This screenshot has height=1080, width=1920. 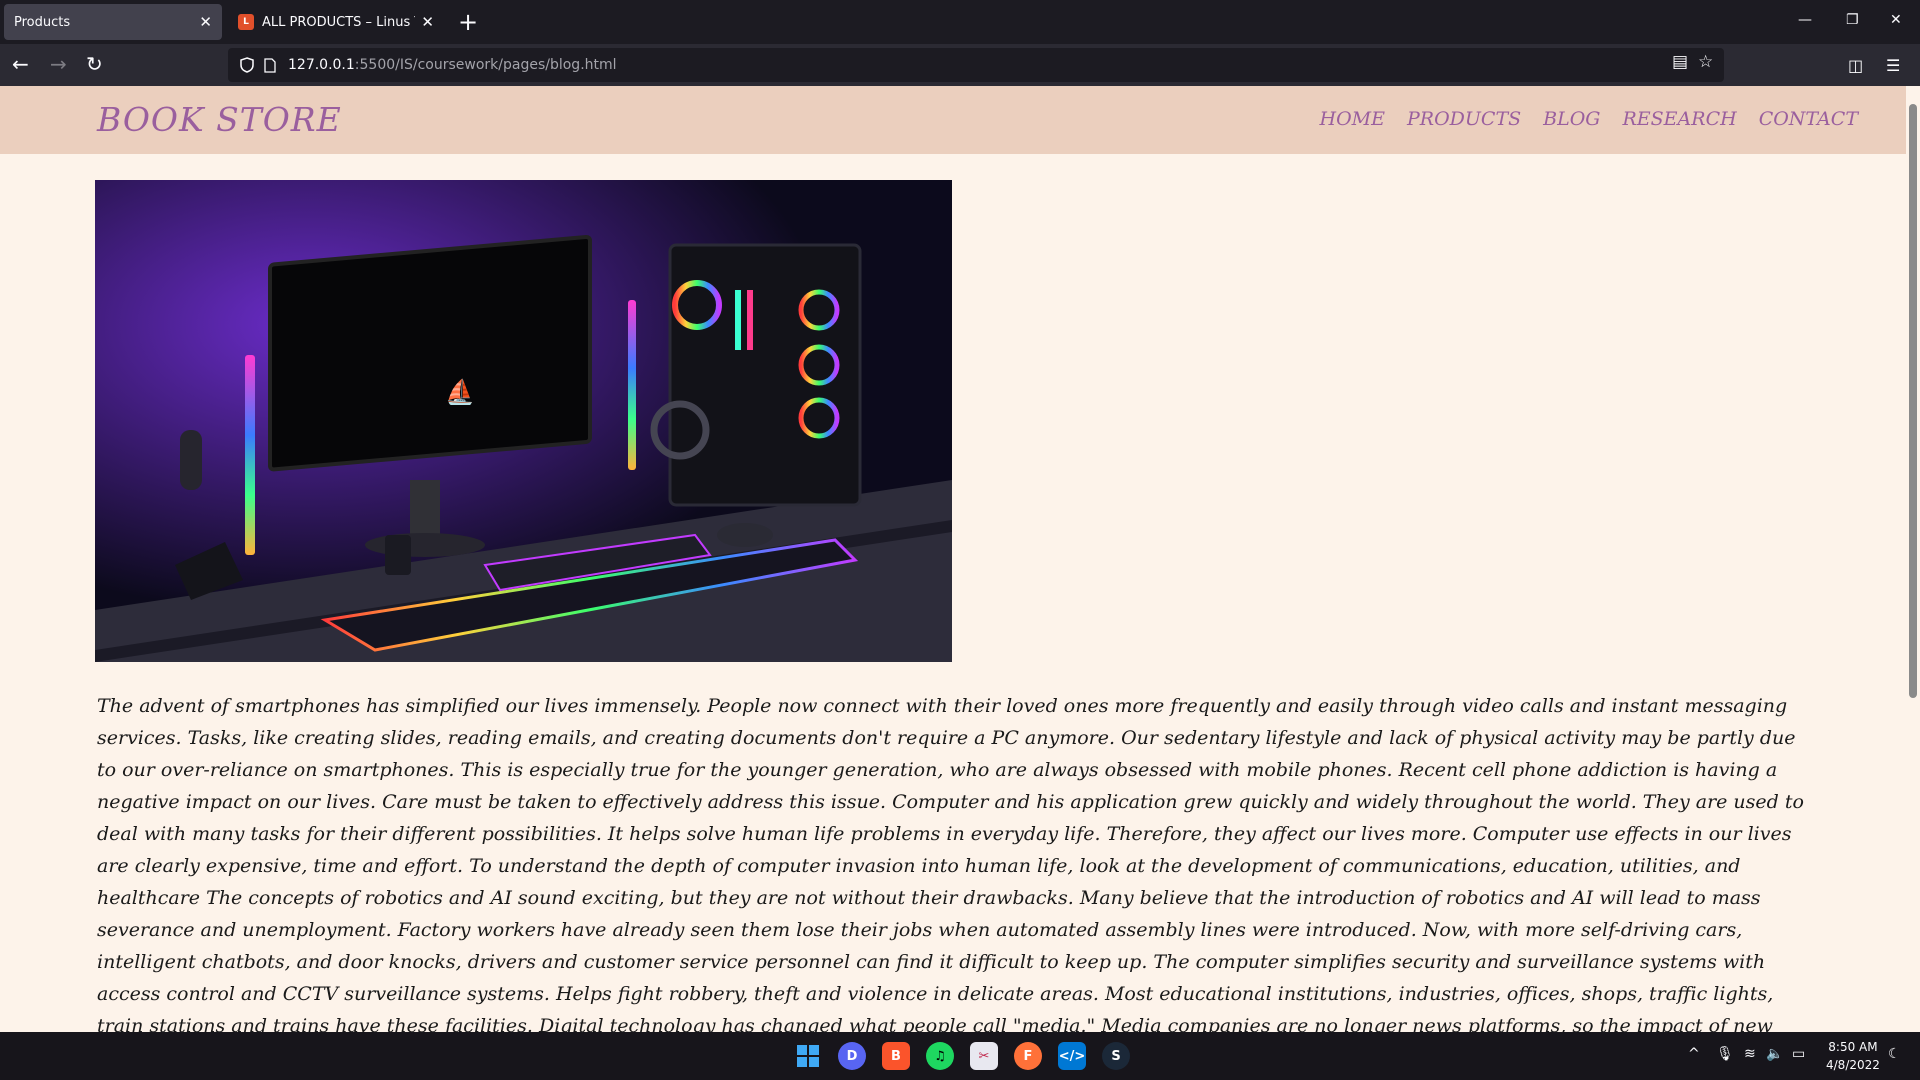 I want to click on page-icon, so click(x=270, y=65).